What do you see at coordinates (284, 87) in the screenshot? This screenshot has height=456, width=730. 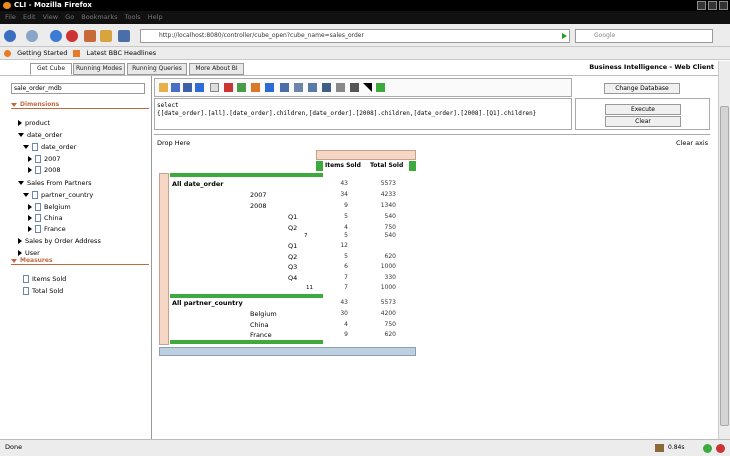 I see `filter-icon` at bounding box center [284, 87].